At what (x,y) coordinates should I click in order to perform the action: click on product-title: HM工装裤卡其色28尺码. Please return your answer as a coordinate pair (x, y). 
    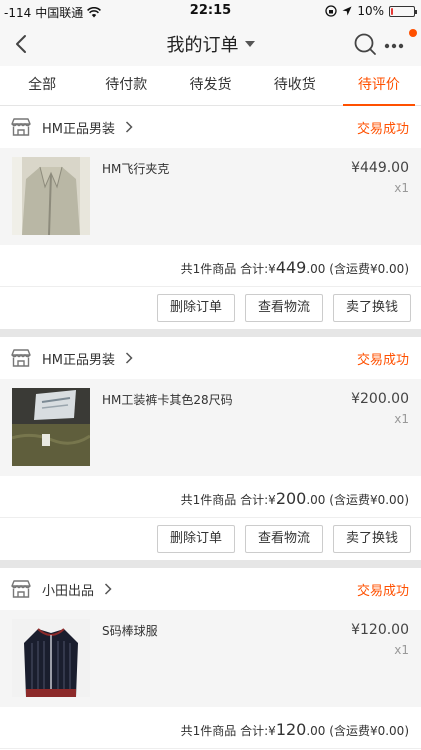
    Looking at the image, I should click on (167, 400).